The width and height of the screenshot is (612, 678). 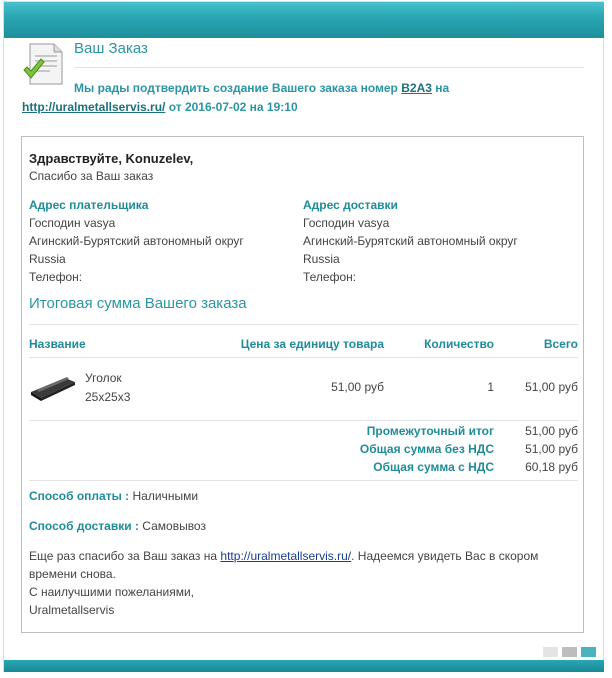 What do you see at coordinates (72, 574) in the screenshot?
I see `footer-line2: времени снова.` at bounding box center [72, 574].